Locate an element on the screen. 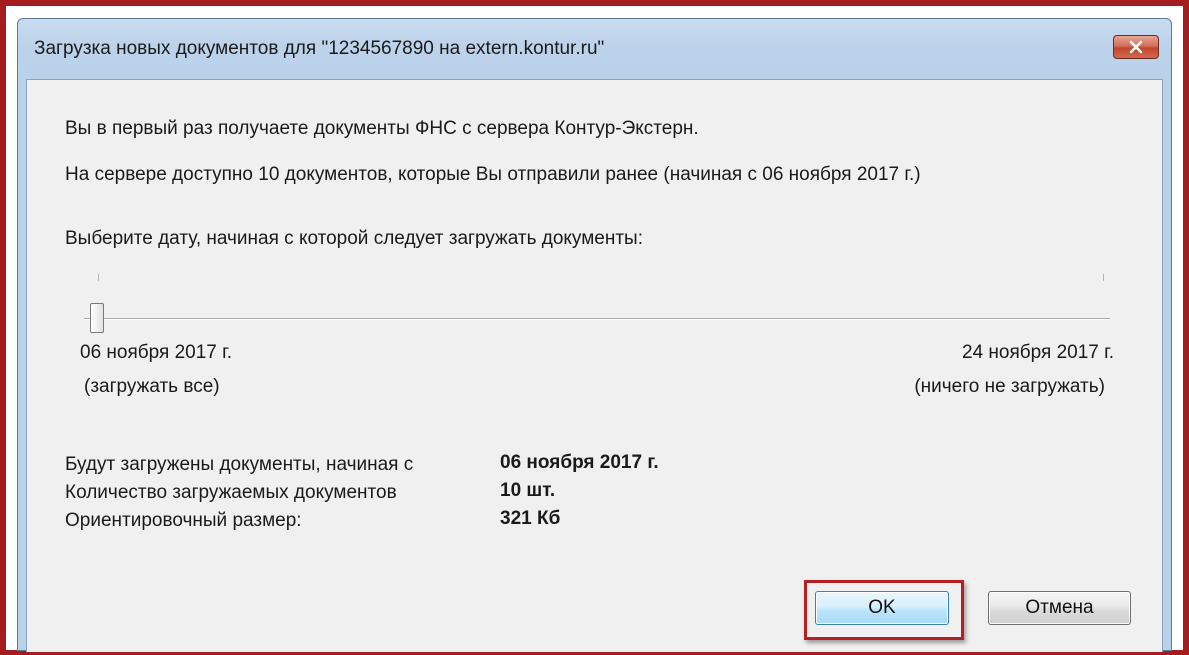 This screenshot has height=655, width=1189. close-button is located at coordinates (1136, 47).